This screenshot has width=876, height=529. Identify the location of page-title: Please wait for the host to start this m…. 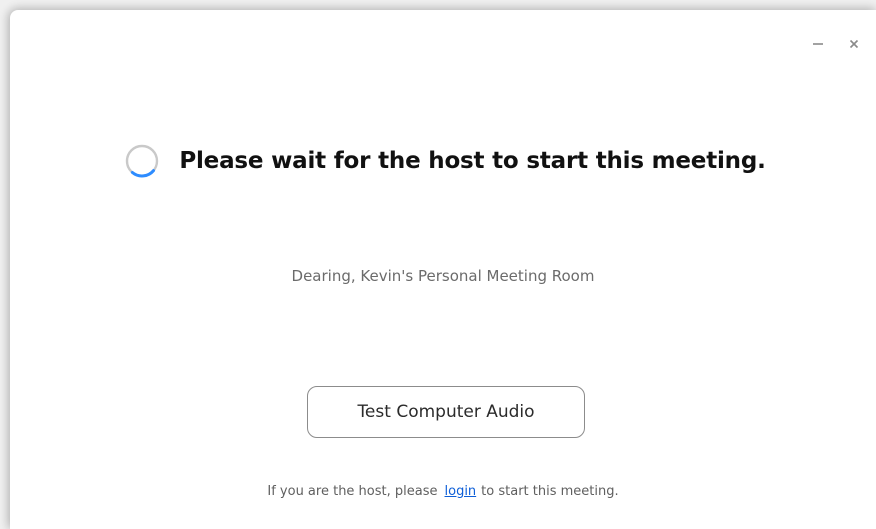
(472, 161).